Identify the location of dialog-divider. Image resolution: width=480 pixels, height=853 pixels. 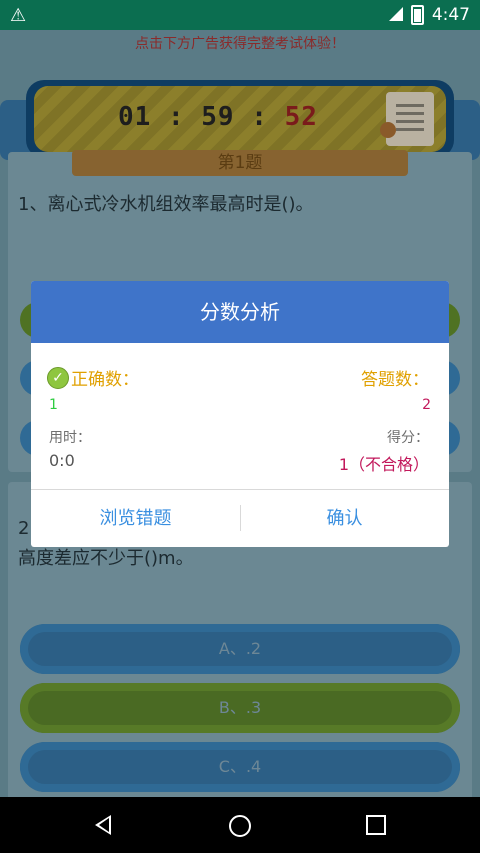
(240, 489).